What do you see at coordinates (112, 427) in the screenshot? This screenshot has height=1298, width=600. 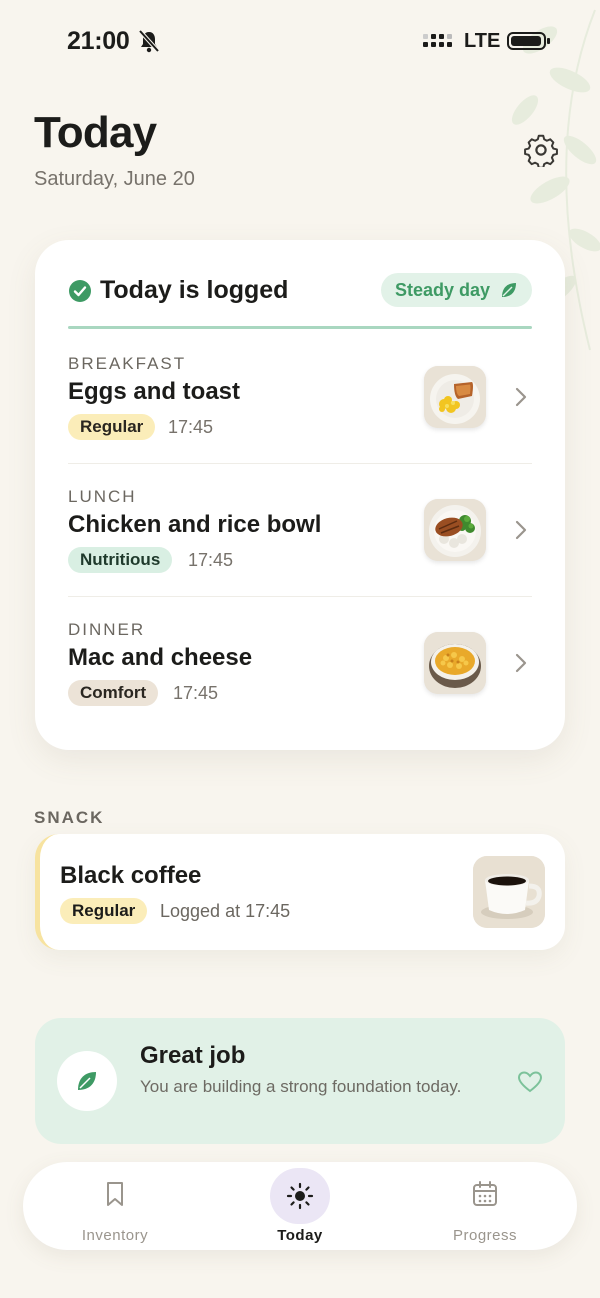 I see `meal-tag: Regular` at bounding box center [112, 427].